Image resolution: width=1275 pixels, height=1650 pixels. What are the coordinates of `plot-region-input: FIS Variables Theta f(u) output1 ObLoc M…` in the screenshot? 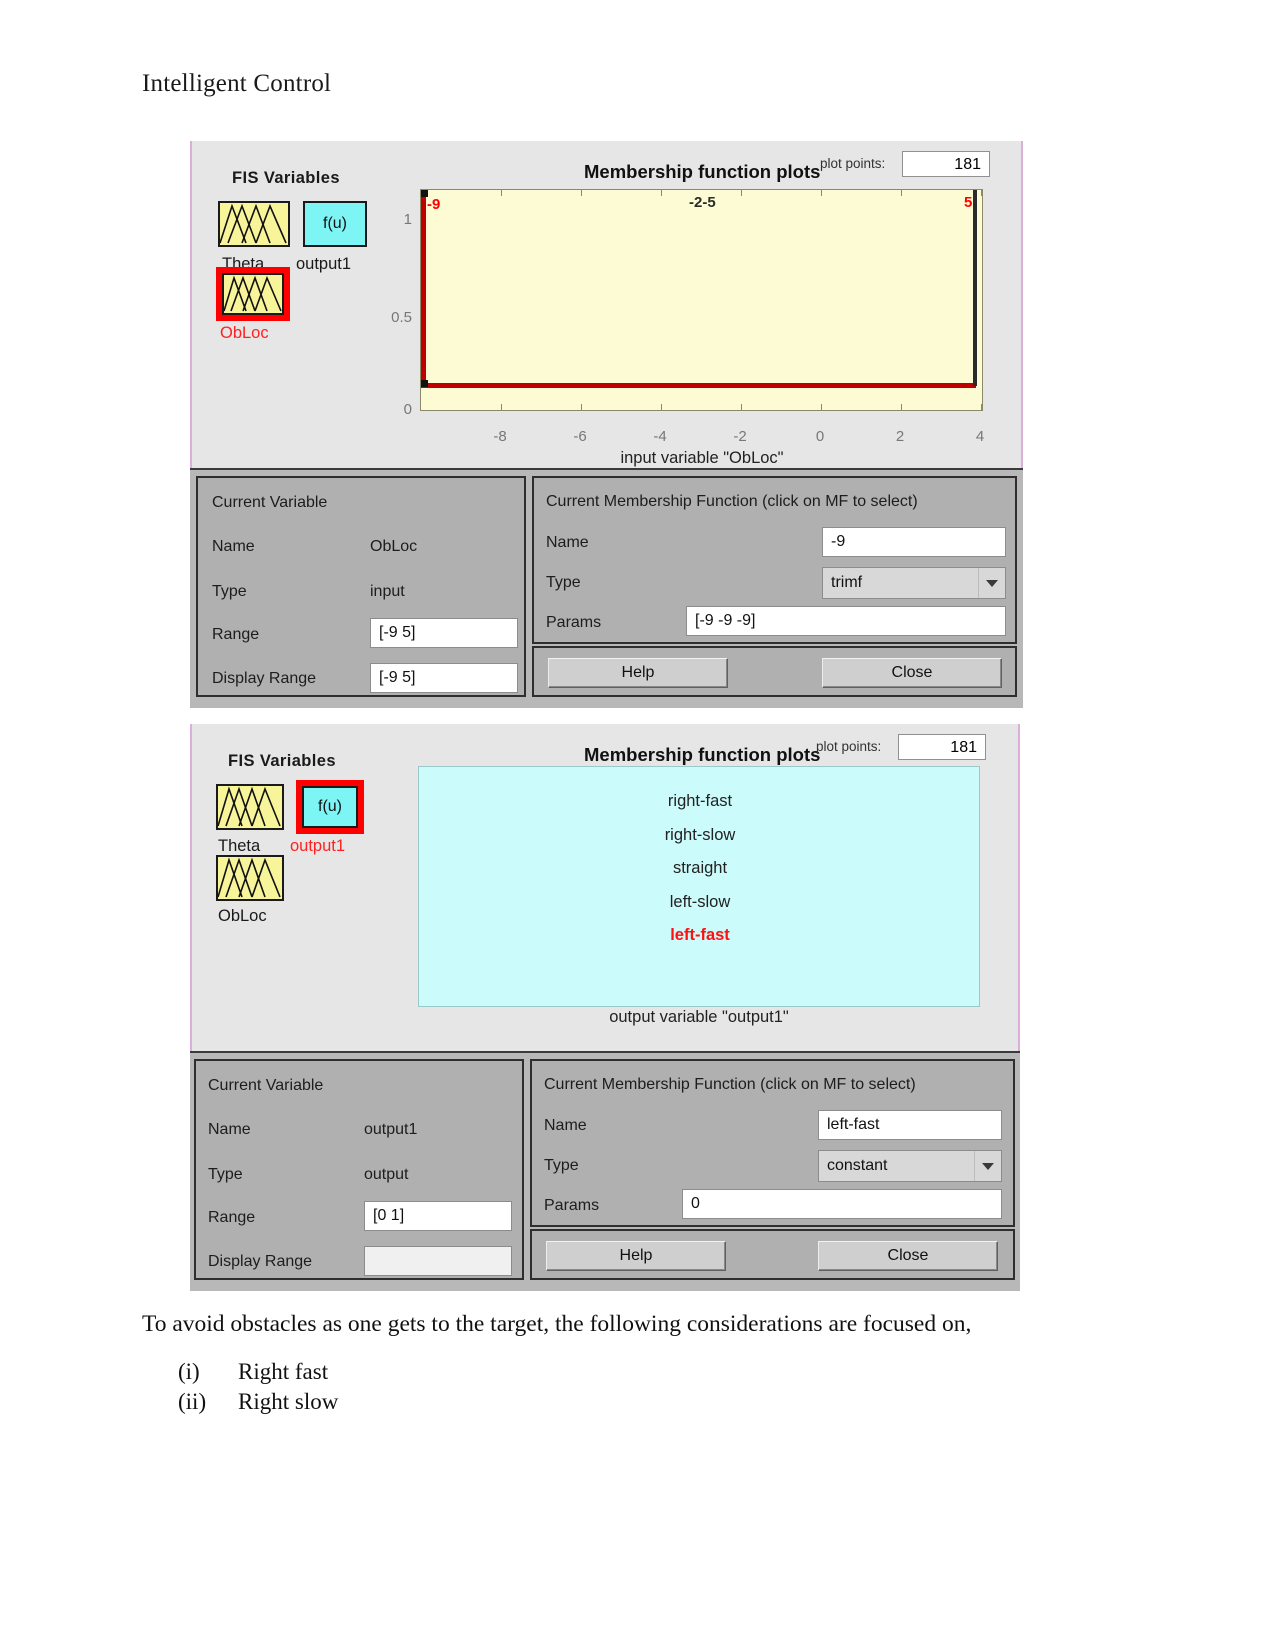 It's located at (606, 304).